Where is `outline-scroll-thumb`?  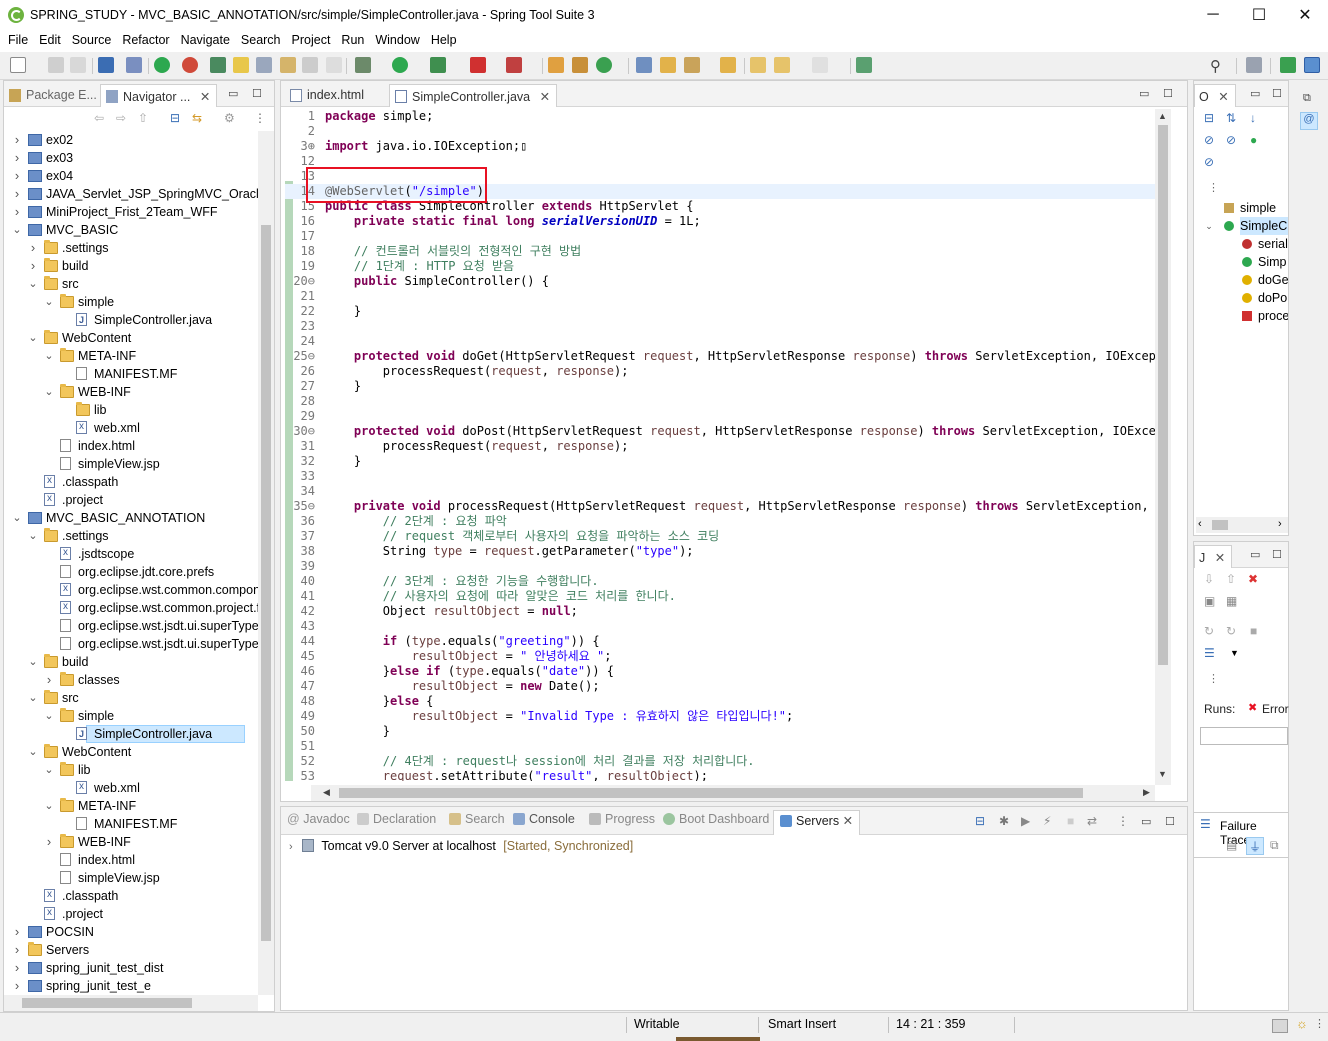
outline-scroll-thumb is located at coordinates (1220, 525).